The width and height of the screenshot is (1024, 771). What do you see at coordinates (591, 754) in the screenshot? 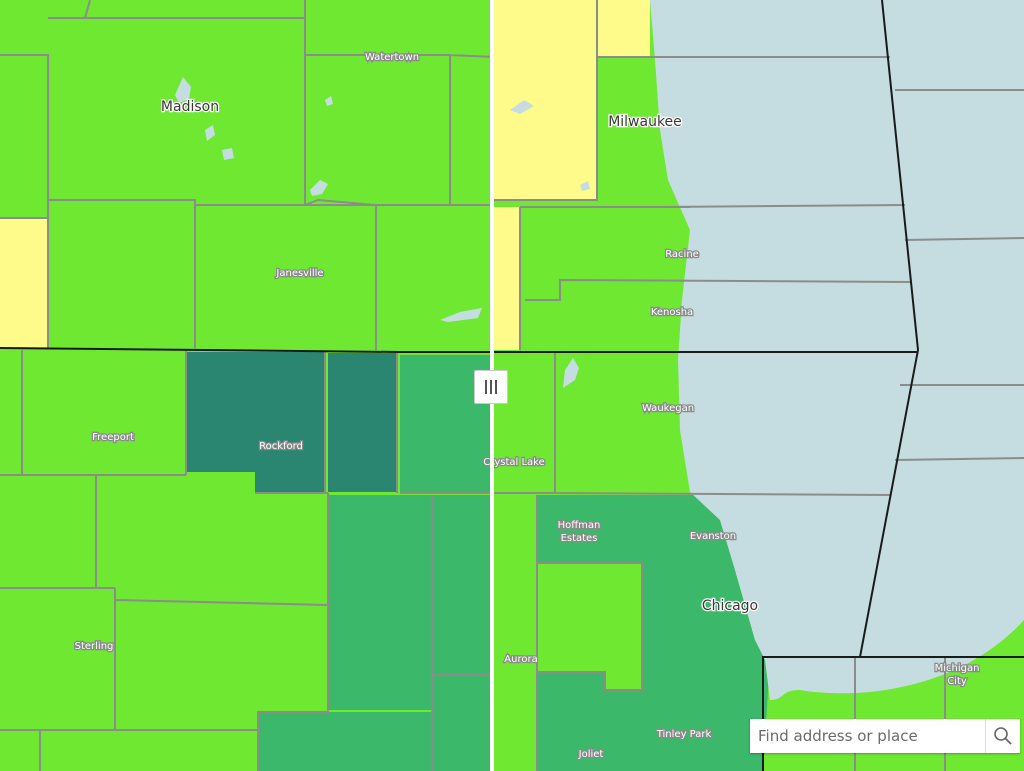
I see `label-joliet: Joliet` at bounding box center [591, 754].